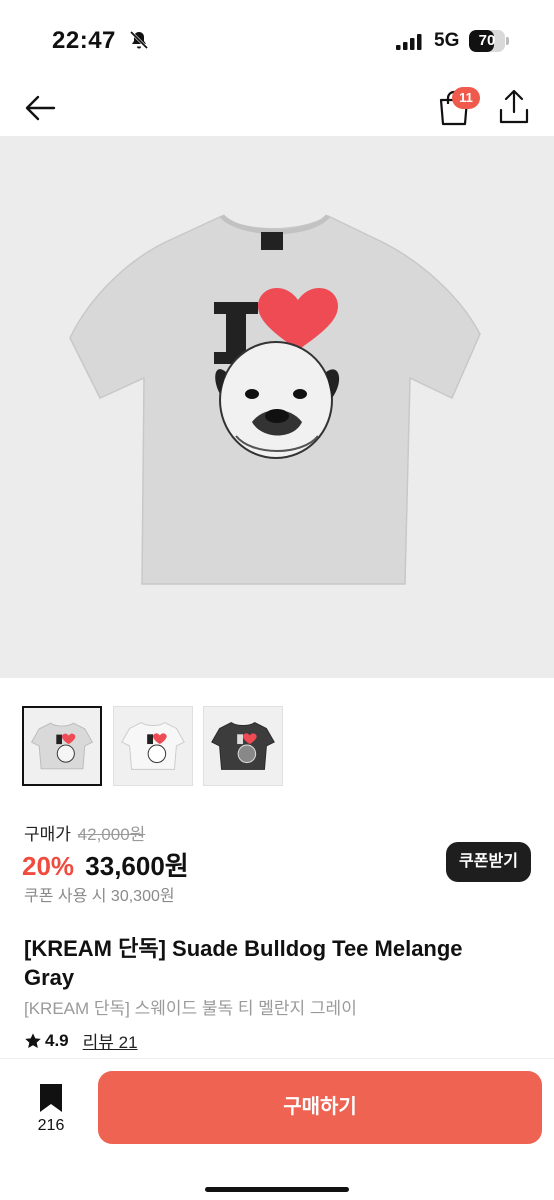  I want to click on bottom-bar: 216 구매하기, so click(277, 1129).